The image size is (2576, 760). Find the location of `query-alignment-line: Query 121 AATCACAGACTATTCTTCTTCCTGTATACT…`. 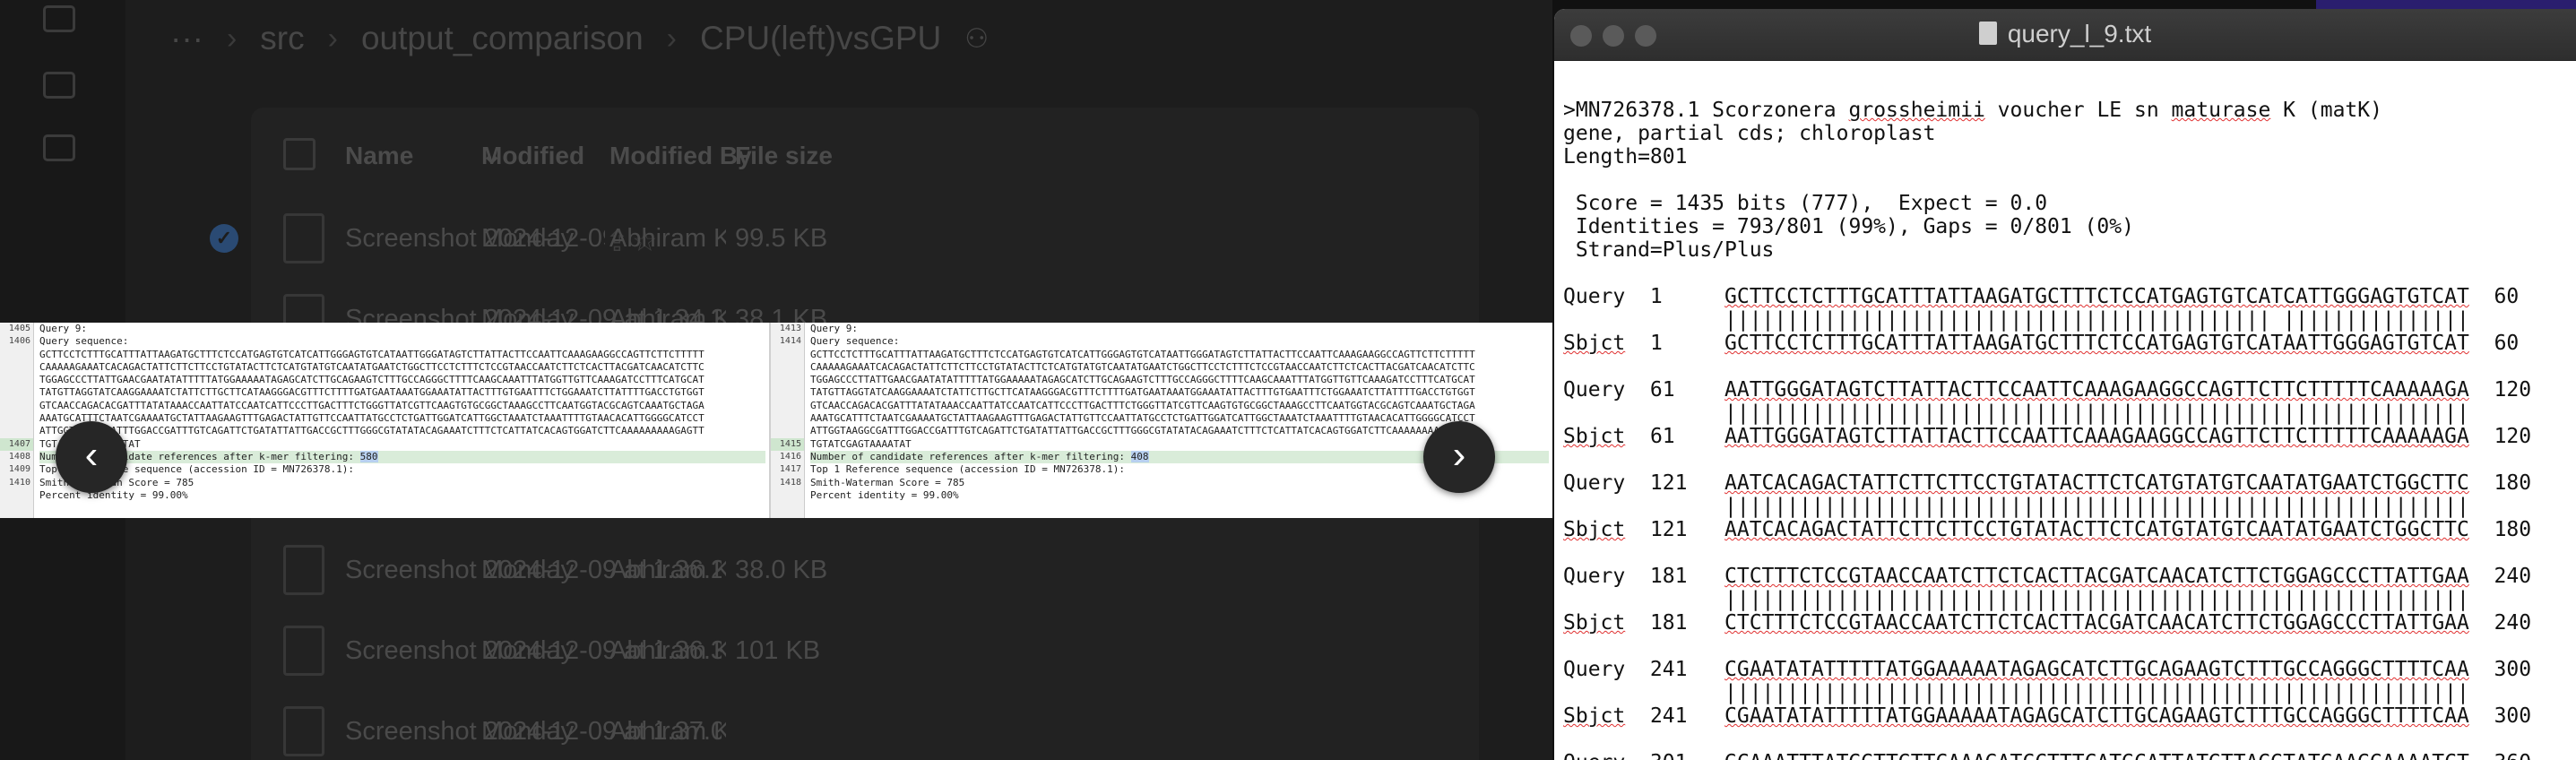

query-alignment-line: Query 121 AATCACAGACTATTCTTCTTCCTGTATACT… is located at coordinates (2047, 483).